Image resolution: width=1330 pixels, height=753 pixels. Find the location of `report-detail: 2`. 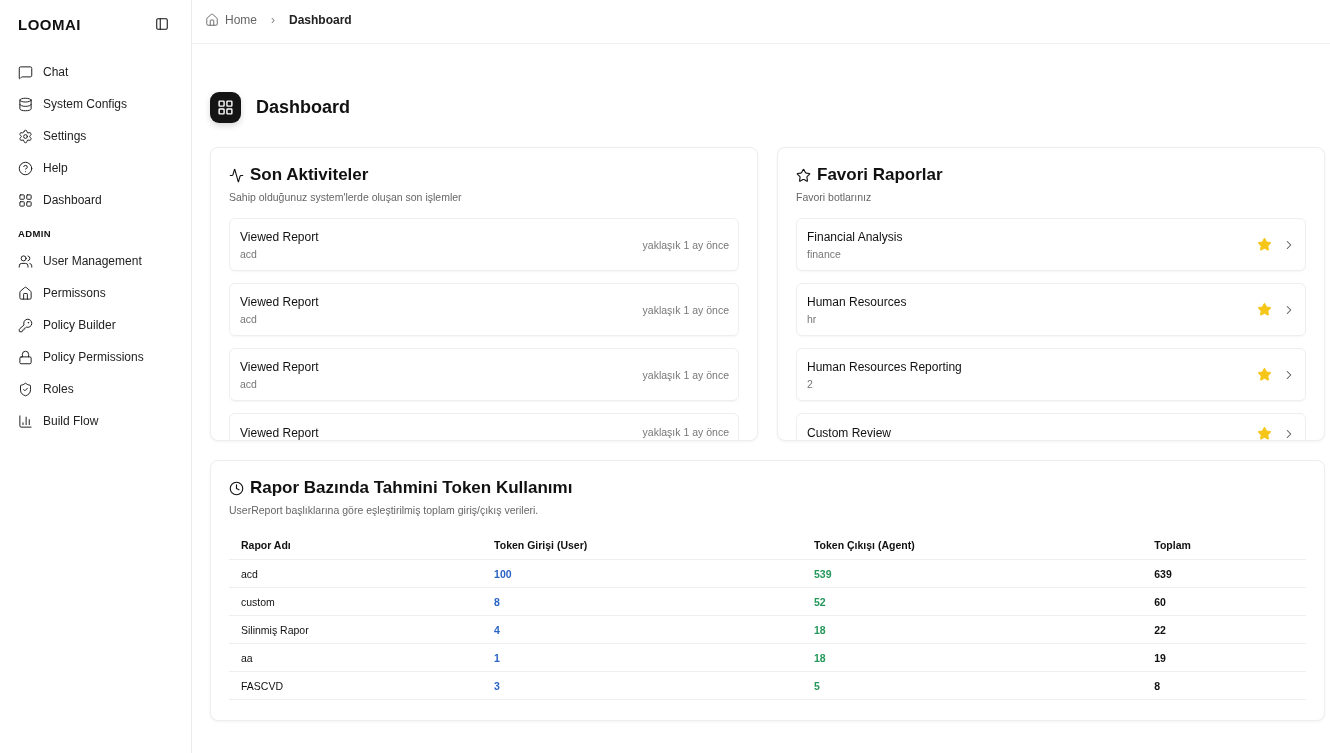

report-detail: 2 is located at coordinates (810, 384).